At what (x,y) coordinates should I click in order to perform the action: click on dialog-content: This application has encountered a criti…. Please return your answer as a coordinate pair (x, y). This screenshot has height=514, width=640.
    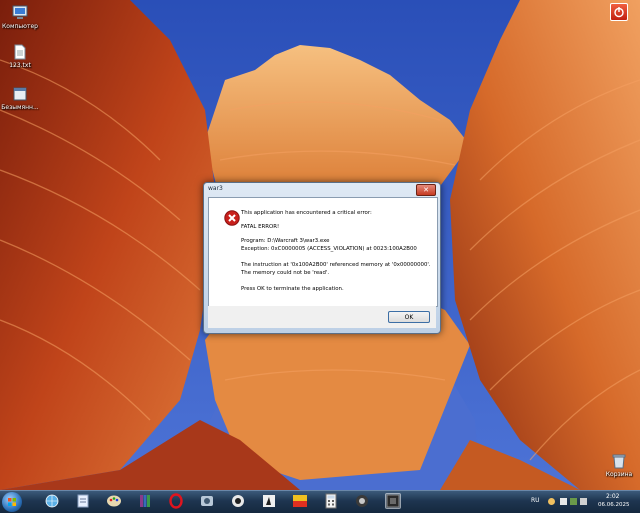
    Looking at the image, I should click on (323, 252).